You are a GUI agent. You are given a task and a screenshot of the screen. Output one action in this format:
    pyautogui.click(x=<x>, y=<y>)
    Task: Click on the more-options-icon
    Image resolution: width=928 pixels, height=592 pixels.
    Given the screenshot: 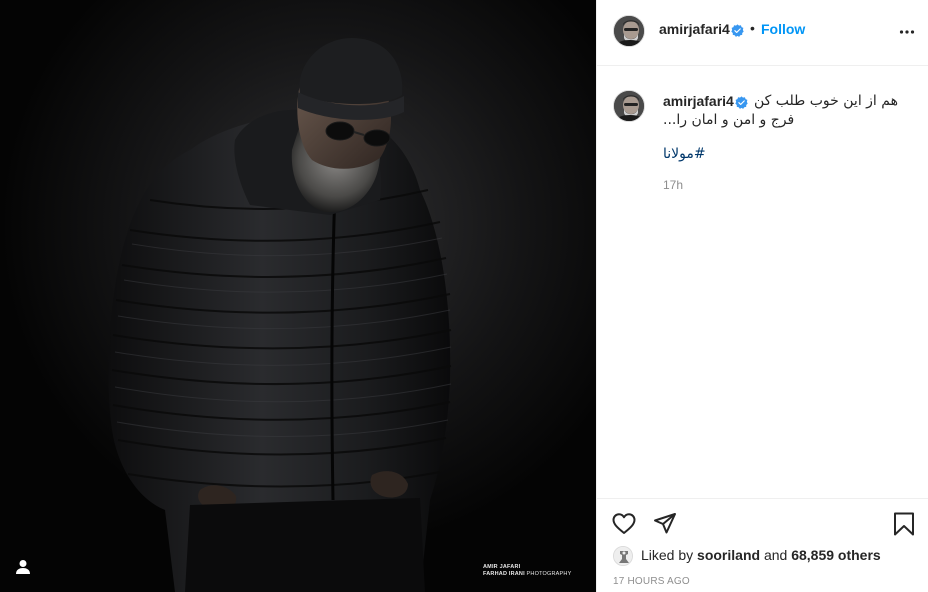 What is the action you would take?
    pyautogui.click(x=907, y=32)
    